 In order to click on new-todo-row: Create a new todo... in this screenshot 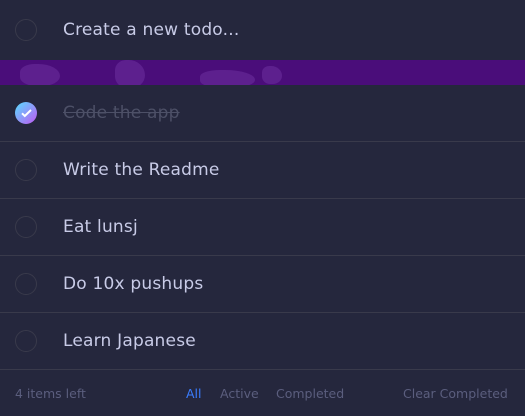, I will do `click(262, 30)`.